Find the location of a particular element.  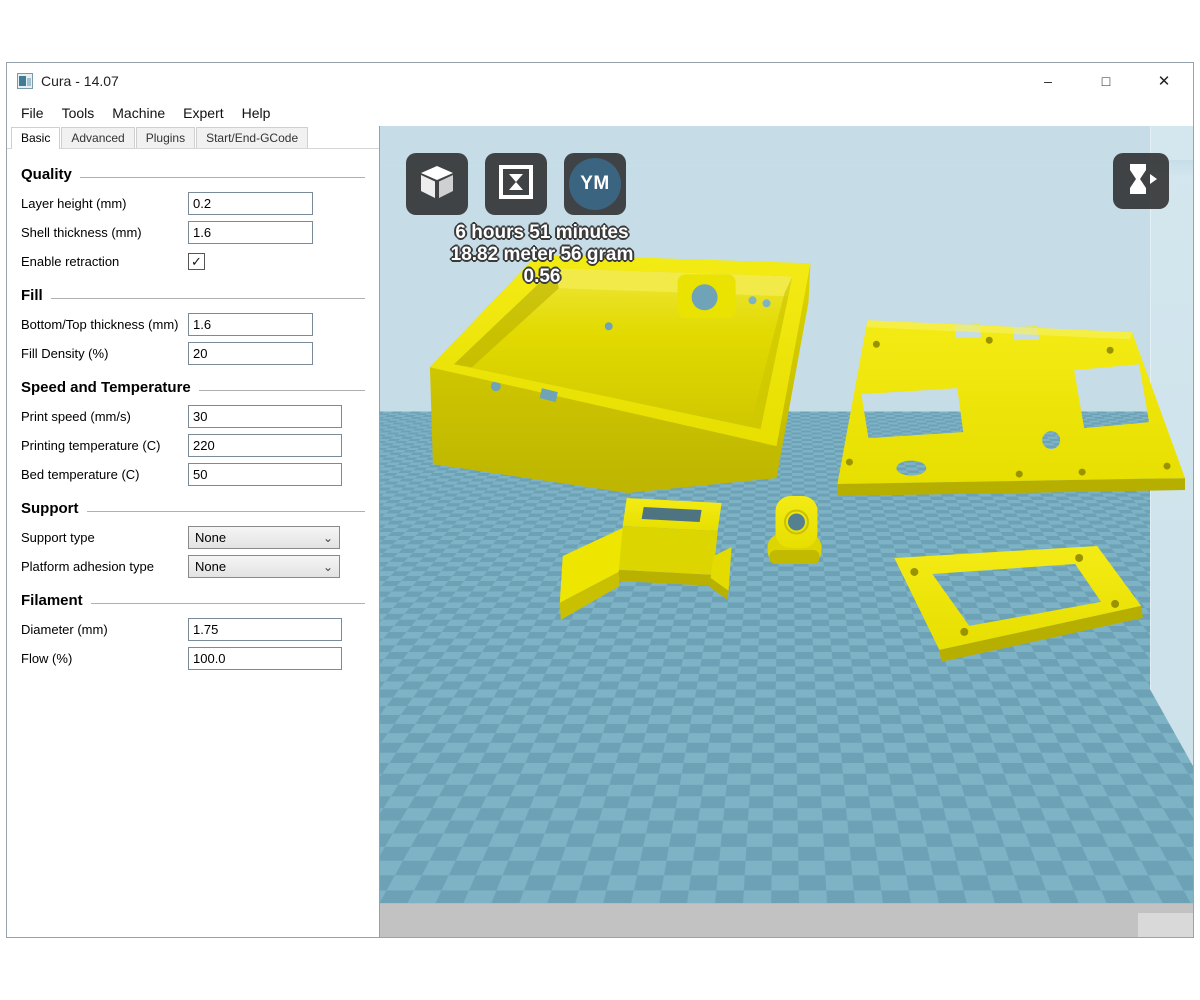

print-time: 6 hours 51 minutes is located at coordinates (542, 232).